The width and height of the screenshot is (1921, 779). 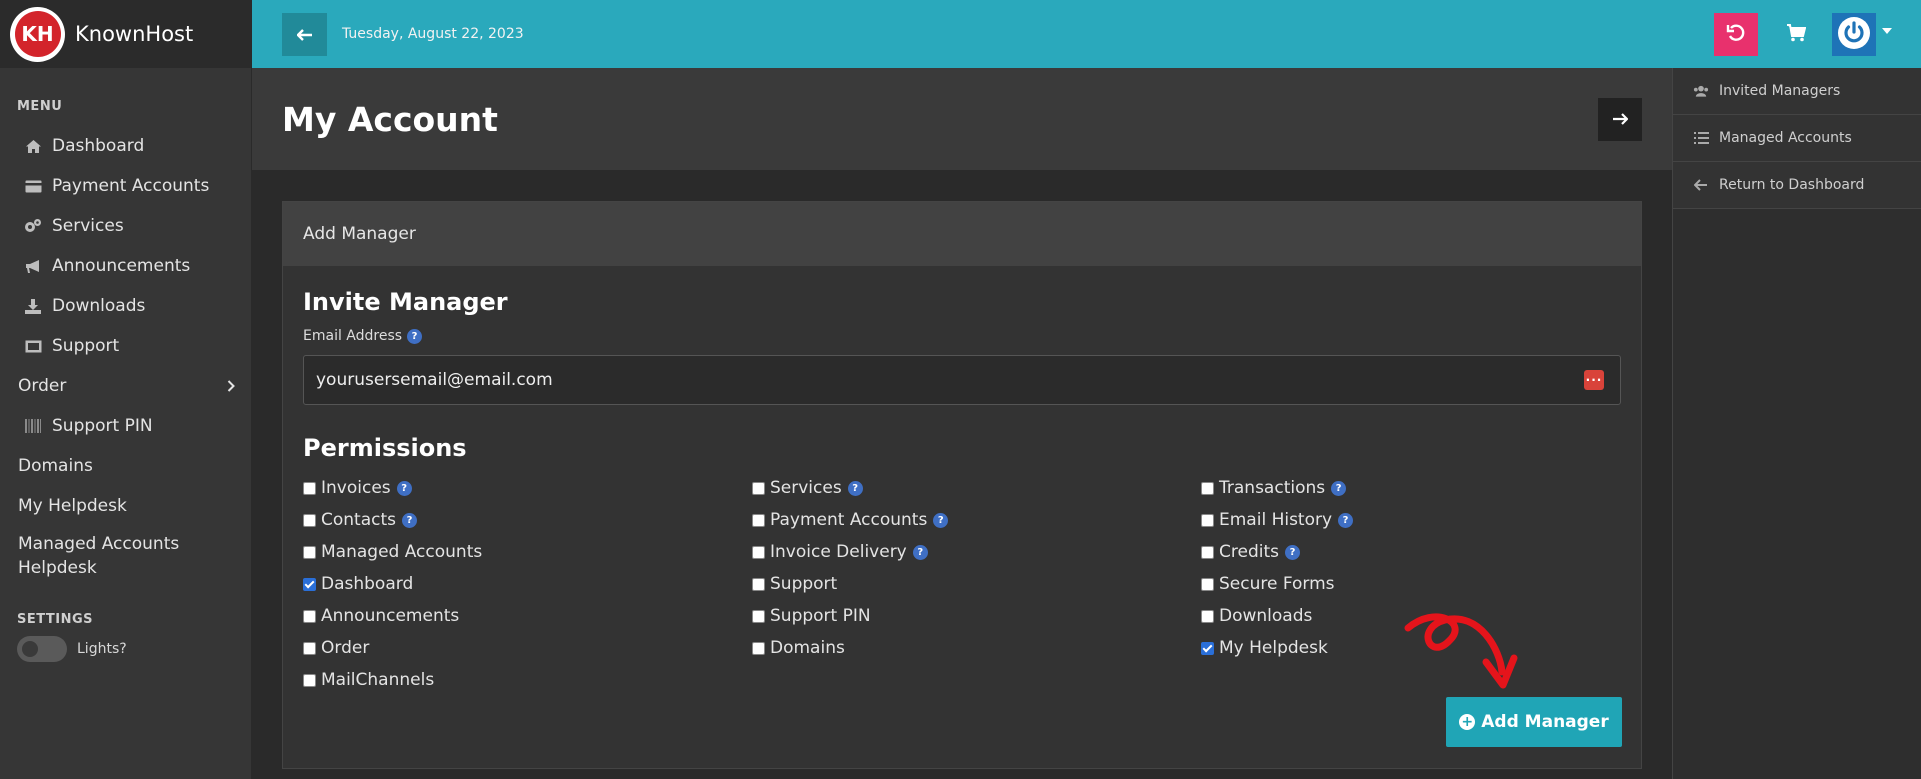 I want to click on permission-services: Services?, so click(x=850, y=488).